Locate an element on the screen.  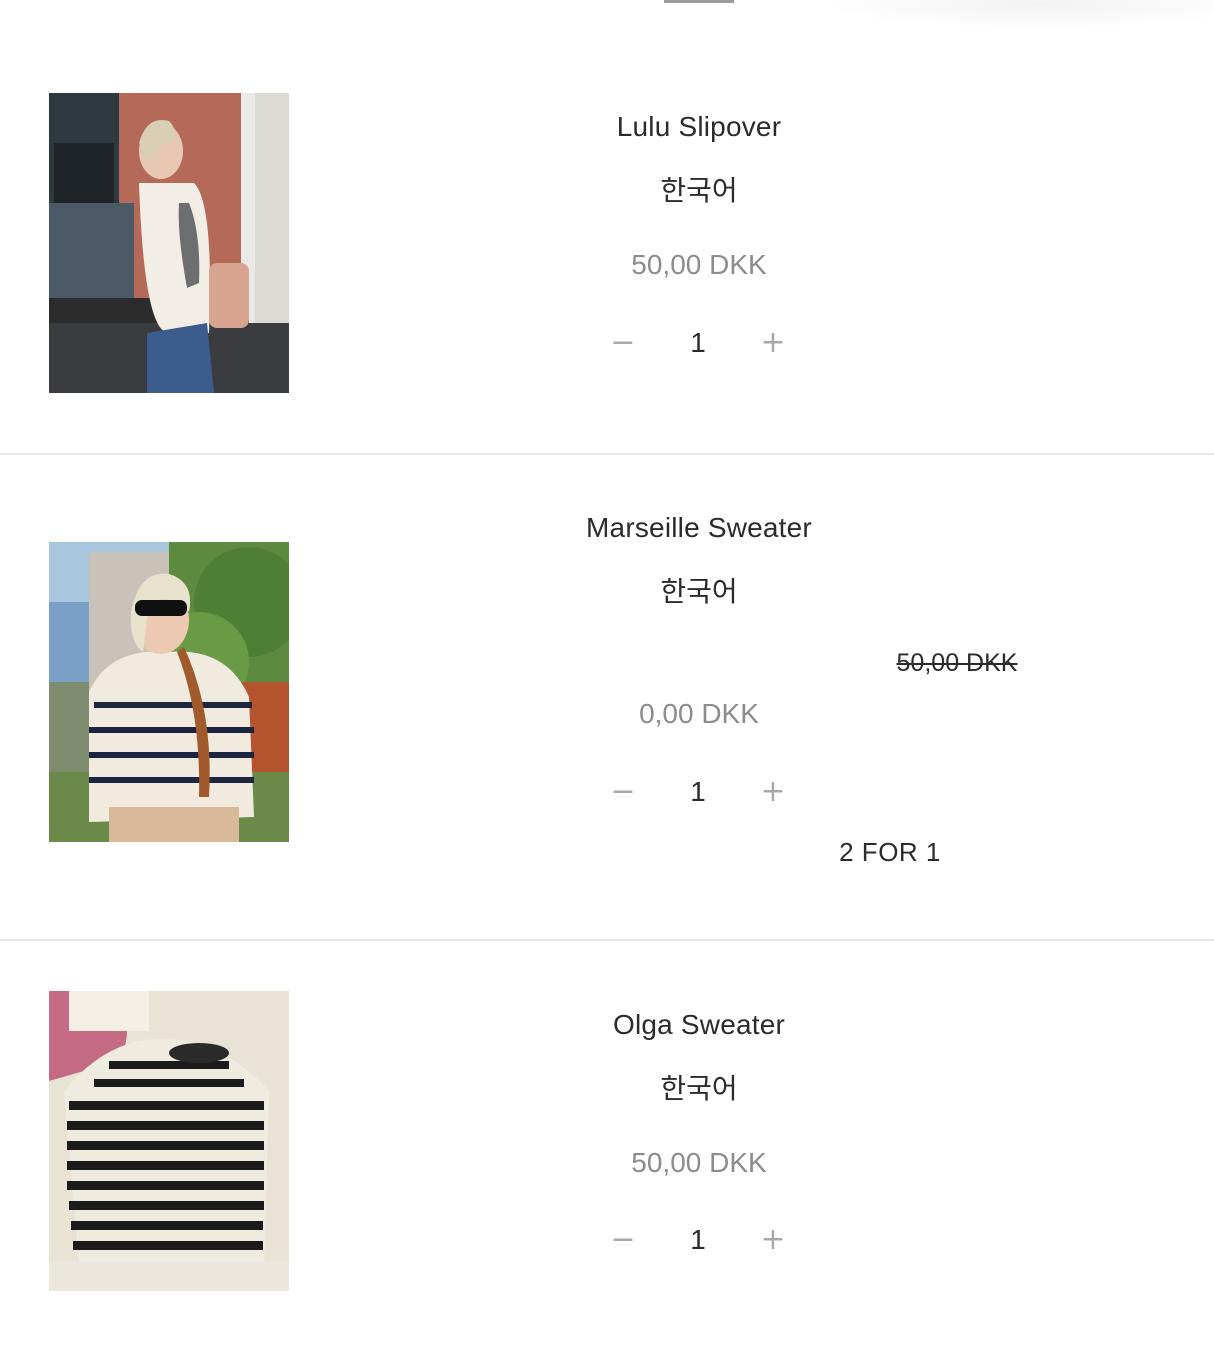
product-title: Olga Sweater is located at coordinates (699, 1025).